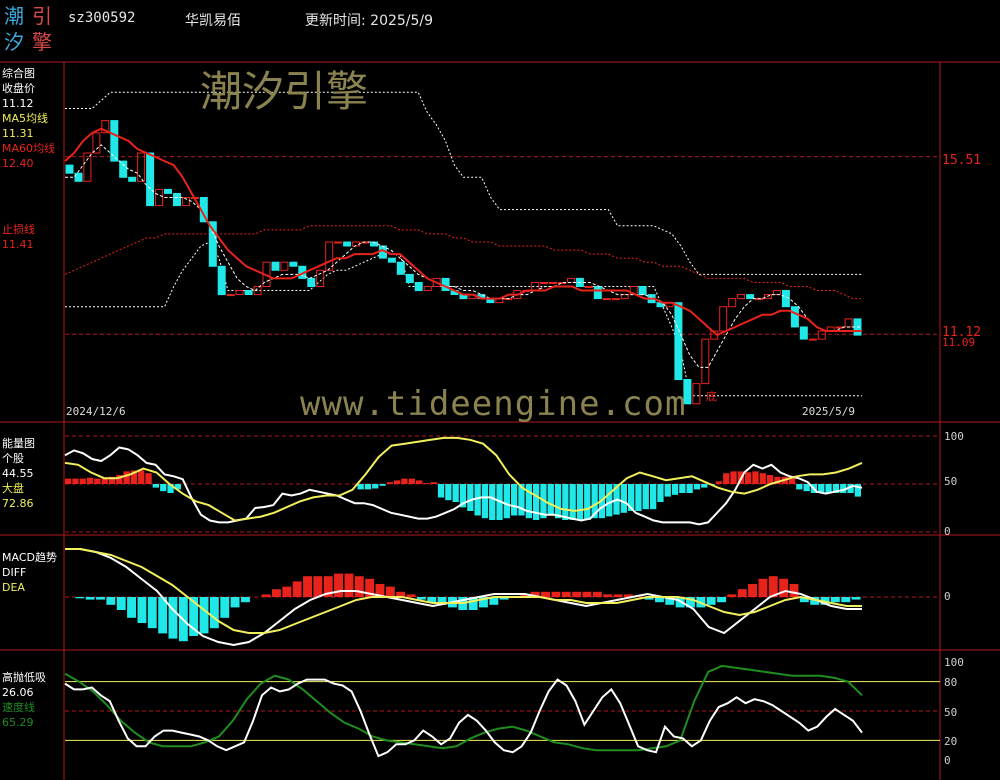 The image size is (1000, 780). What do you see at coordinates (18, 443) in the screenshot?
I see `panel-title: 能量图` at bounding box center [18, 443].